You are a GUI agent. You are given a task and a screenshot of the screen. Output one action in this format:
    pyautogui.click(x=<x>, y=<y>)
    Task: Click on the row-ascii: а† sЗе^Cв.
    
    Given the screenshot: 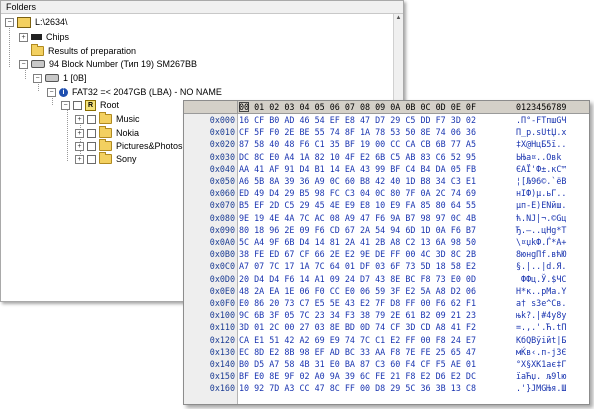 What is the action you would take?
    pyautogui.click(x=541, y=303)
    